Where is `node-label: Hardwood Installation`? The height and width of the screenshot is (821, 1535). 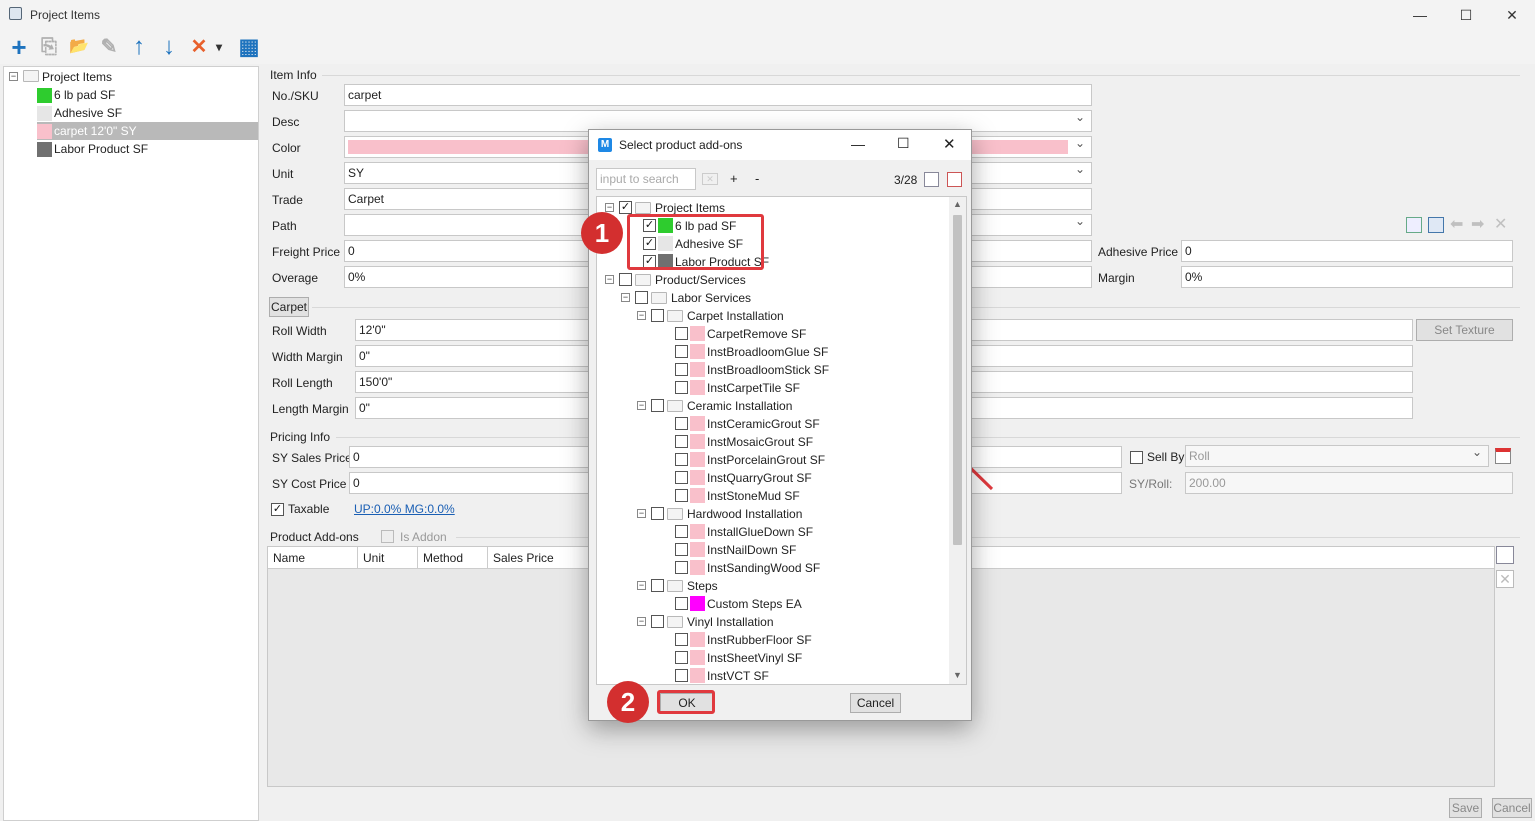
node-label: Hardwood Installation is located at coordinates (745, 514).